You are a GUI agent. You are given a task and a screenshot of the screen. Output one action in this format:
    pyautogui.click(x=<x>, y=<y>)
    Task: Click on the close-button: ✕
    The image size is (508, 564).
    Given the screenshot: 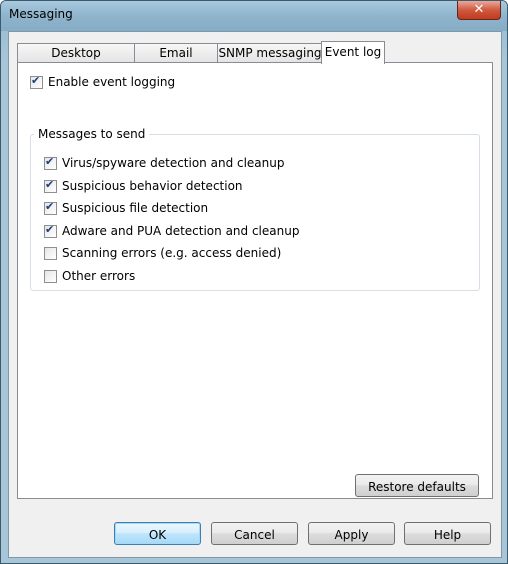 What is the action you would take?
    pyautogui.click(x=479, y=10)
    